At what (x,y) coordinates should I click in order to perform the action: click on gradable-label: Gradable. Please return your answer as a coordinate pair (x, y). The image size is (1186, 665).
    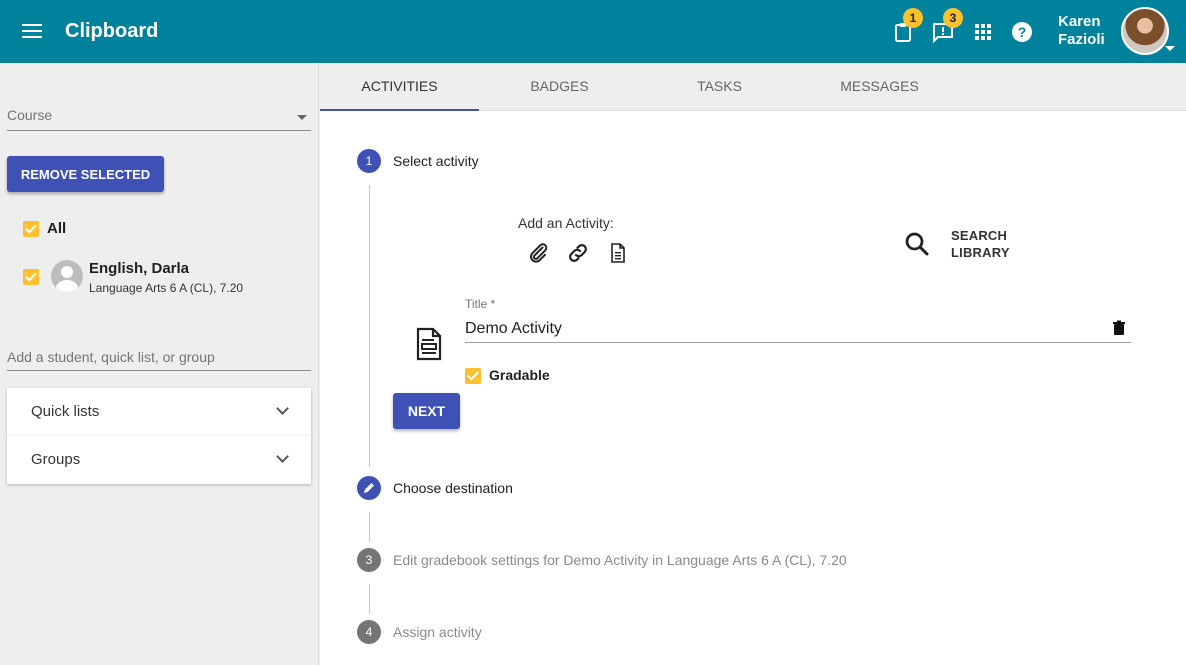
    Looking at the image, I should click on (519, 375).